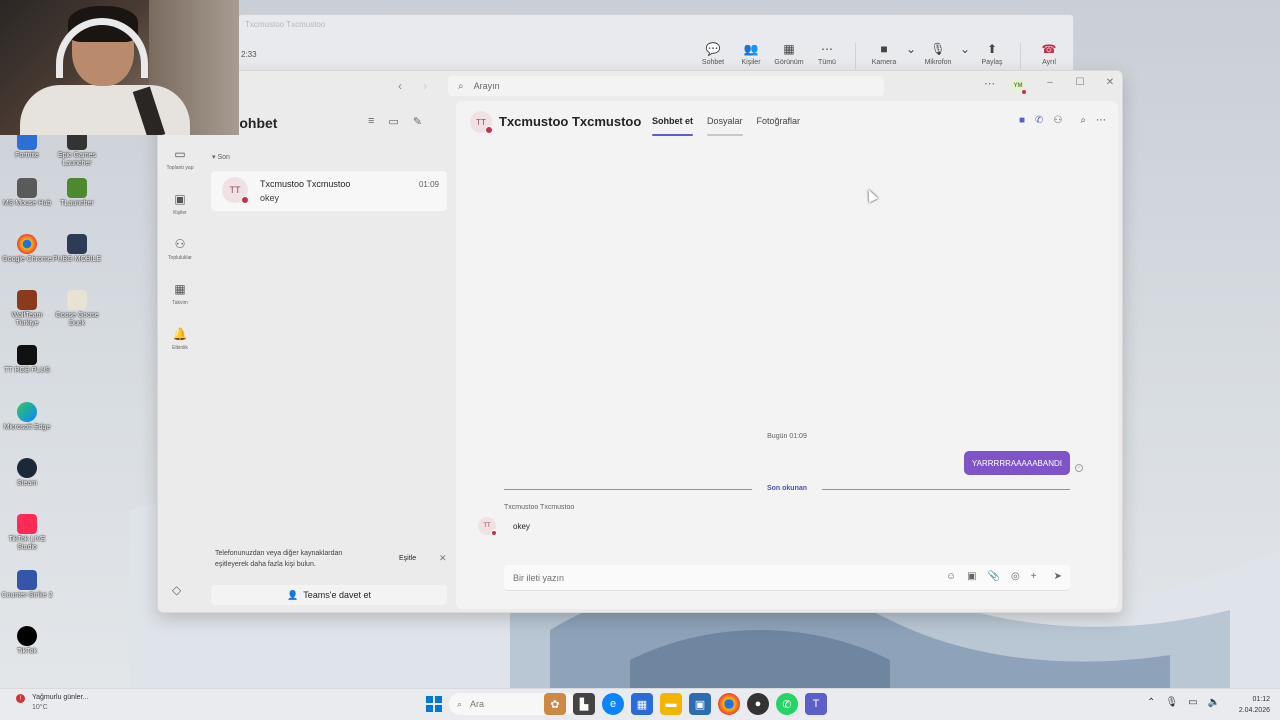 The image size is (1280, 720). I want to click on meeting-title: Txcmustoo Txcmustoo, so click(285, 24).